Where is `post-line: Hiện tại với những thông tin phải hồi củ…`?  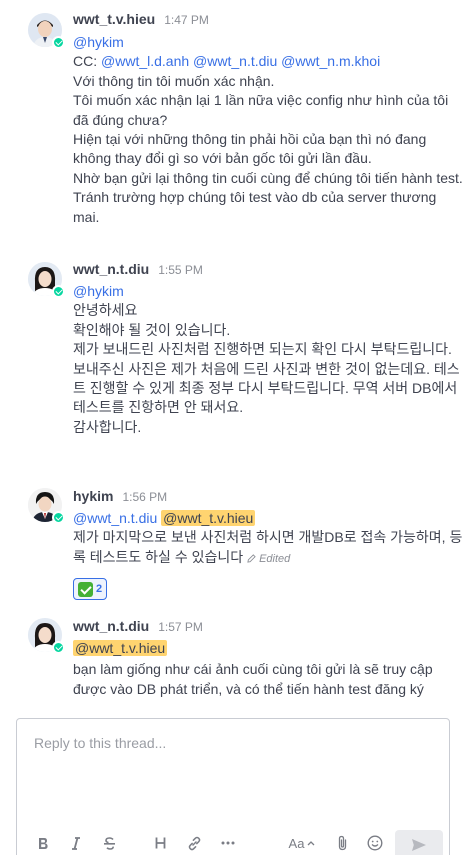
post-line: Hiện tại với những thông tin phải hồi củ… is located at coordinates (250, 149).